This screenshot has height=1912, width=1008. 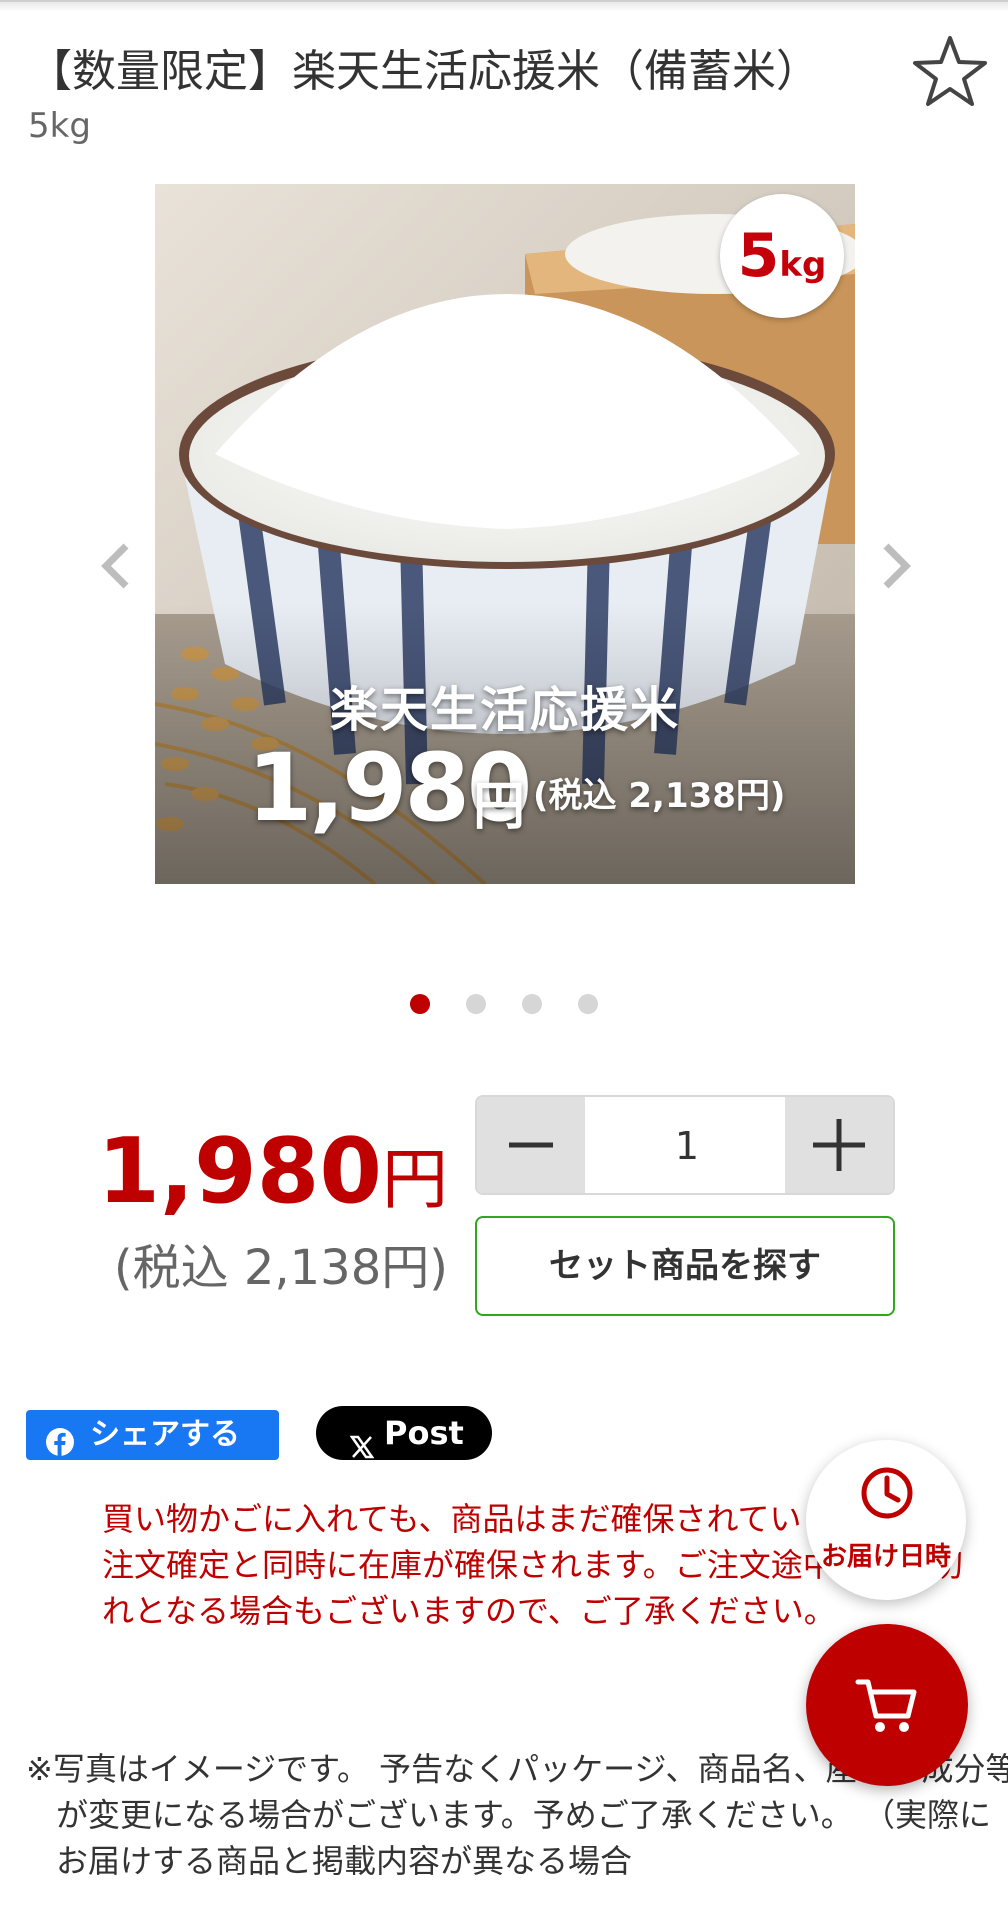 What do you see at coordinates (362, 1440) in the screenshot?
I see `x-logo-icon` at bounding box center [362, 1440].